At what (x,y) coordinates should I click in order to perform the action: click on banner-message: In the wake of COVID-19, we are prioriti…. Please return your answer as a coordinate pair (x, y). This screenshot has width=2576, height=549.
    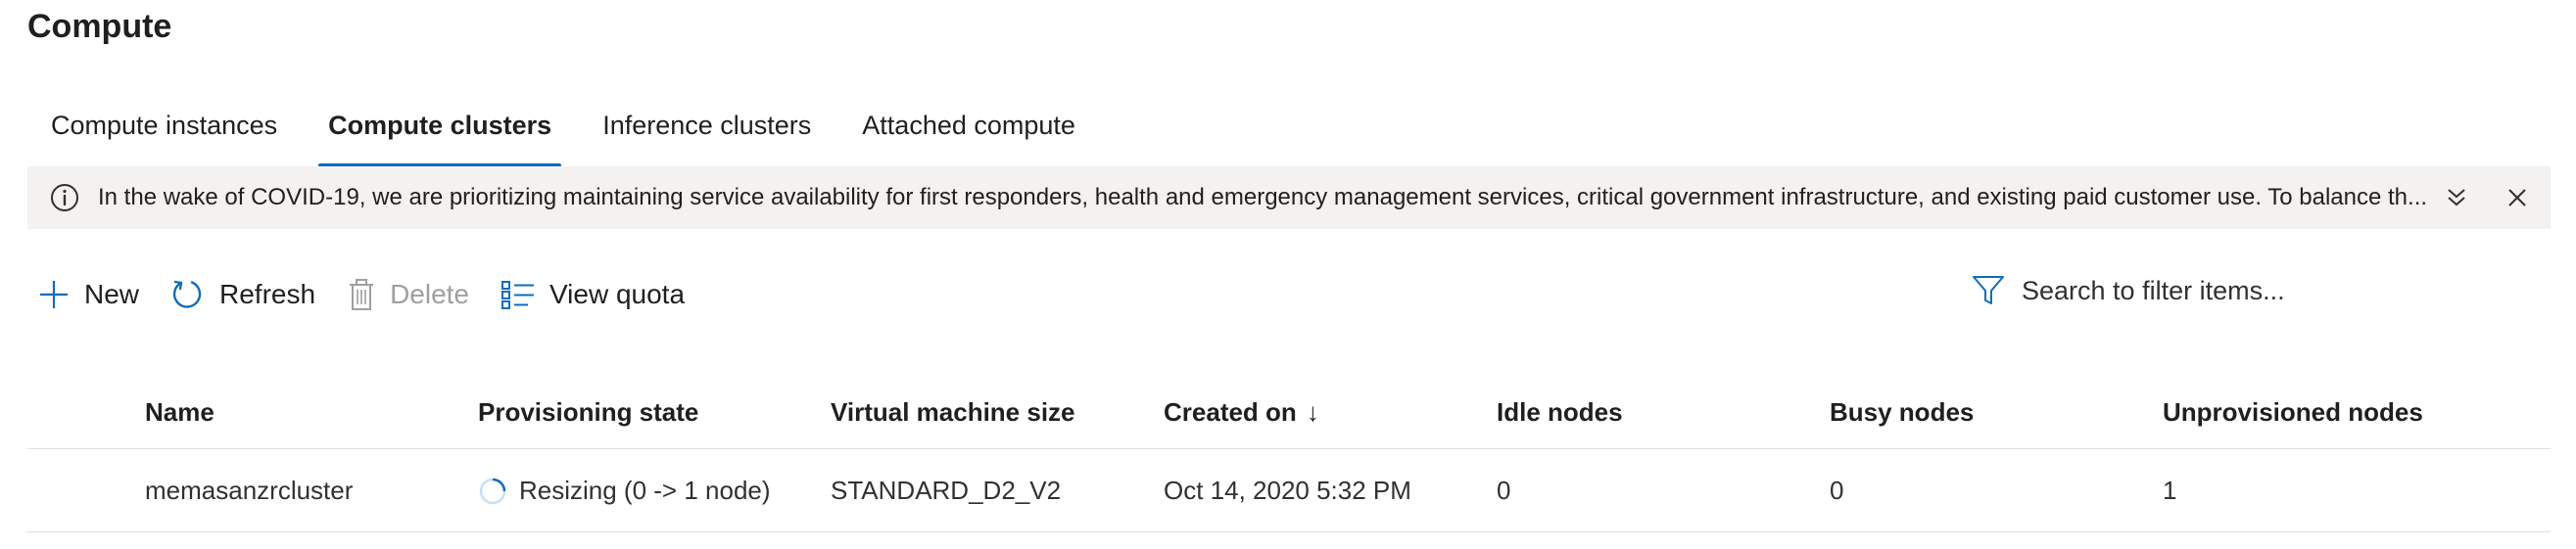
    Looking at the image, I should click on (1263, 197).